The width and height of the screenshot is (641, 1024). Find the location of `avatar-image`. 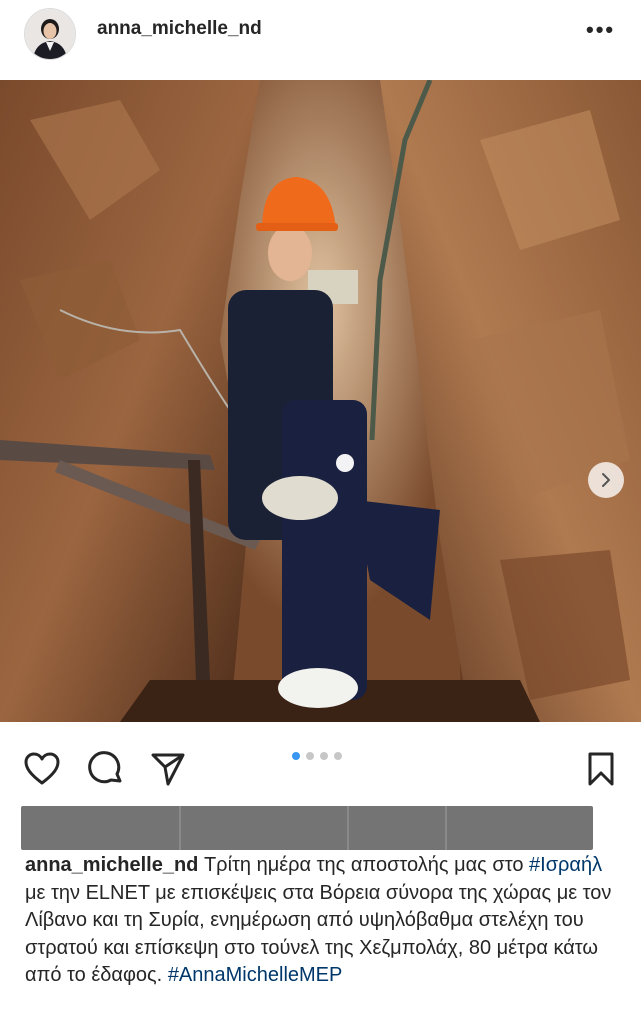

avatar-image is located at coordinates (50, 34).